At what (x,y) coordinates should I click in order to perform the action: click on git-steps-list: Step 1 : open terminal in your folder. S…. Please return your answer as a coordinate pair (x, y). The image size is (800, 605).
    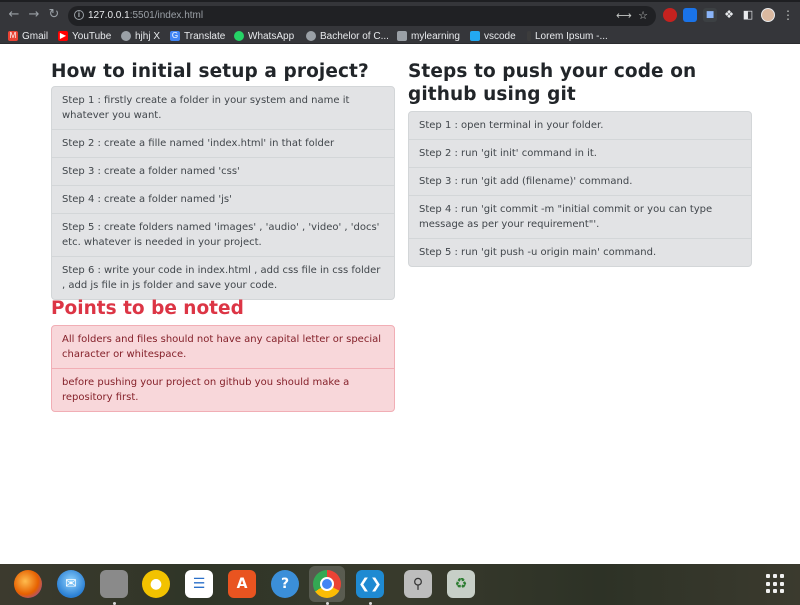
    Looking at the image, I should click on (580, 189).